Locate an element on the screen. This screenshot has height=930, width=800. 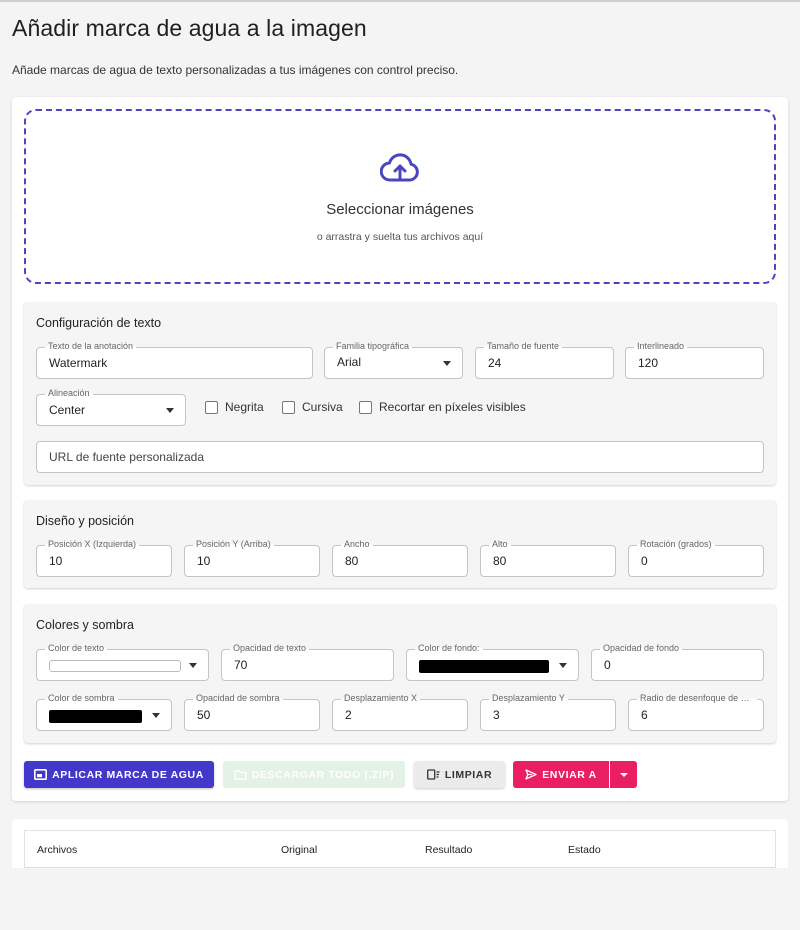
offset-x-input is located at coordinates (400, 715).